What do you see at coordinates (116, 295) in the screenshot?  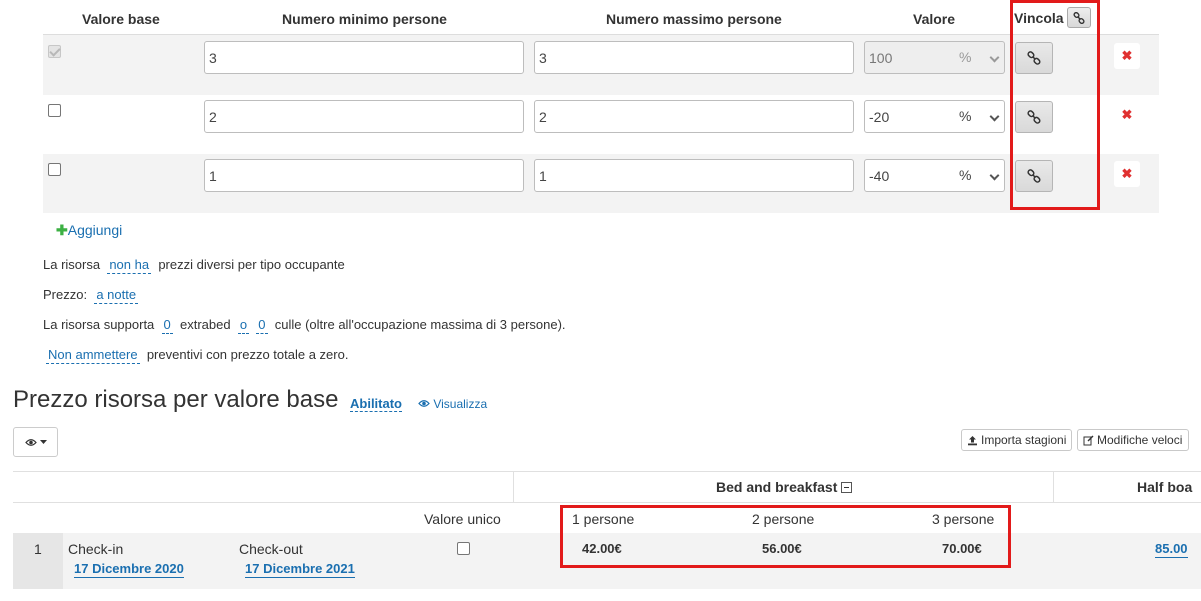 I see `price-basis-toggle: a notte` at bounding box center [116, 295].